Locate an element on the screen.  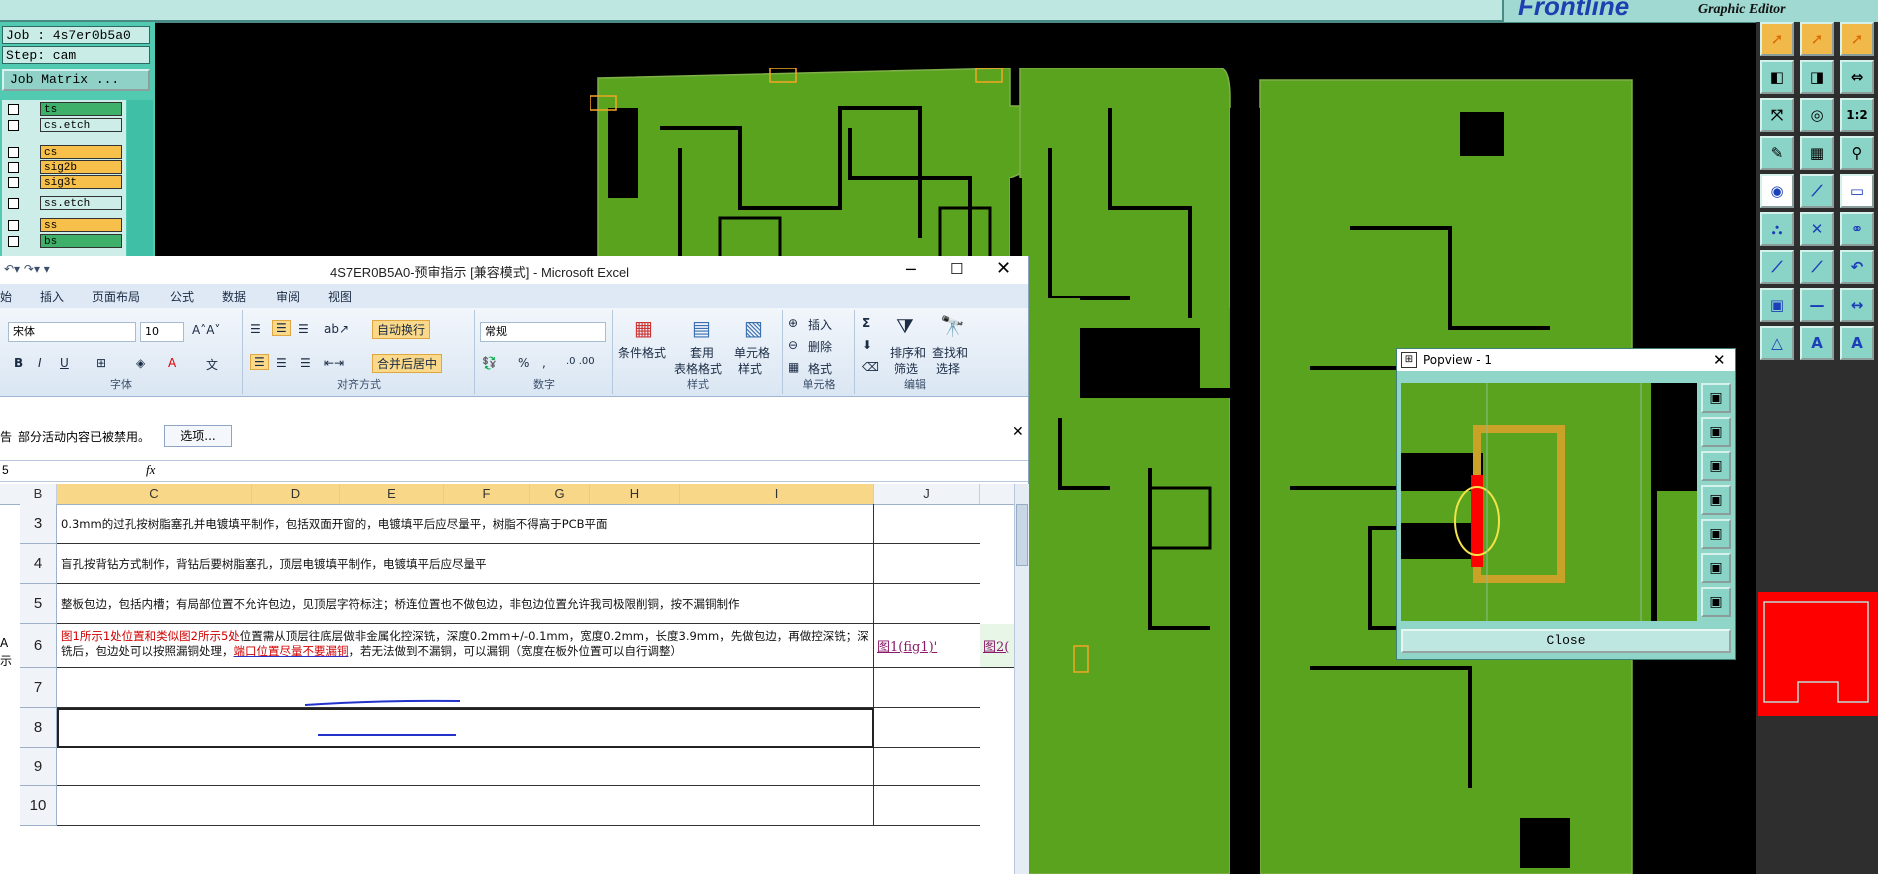
layer-row-bs: bs is located at coordinates (64, 241).